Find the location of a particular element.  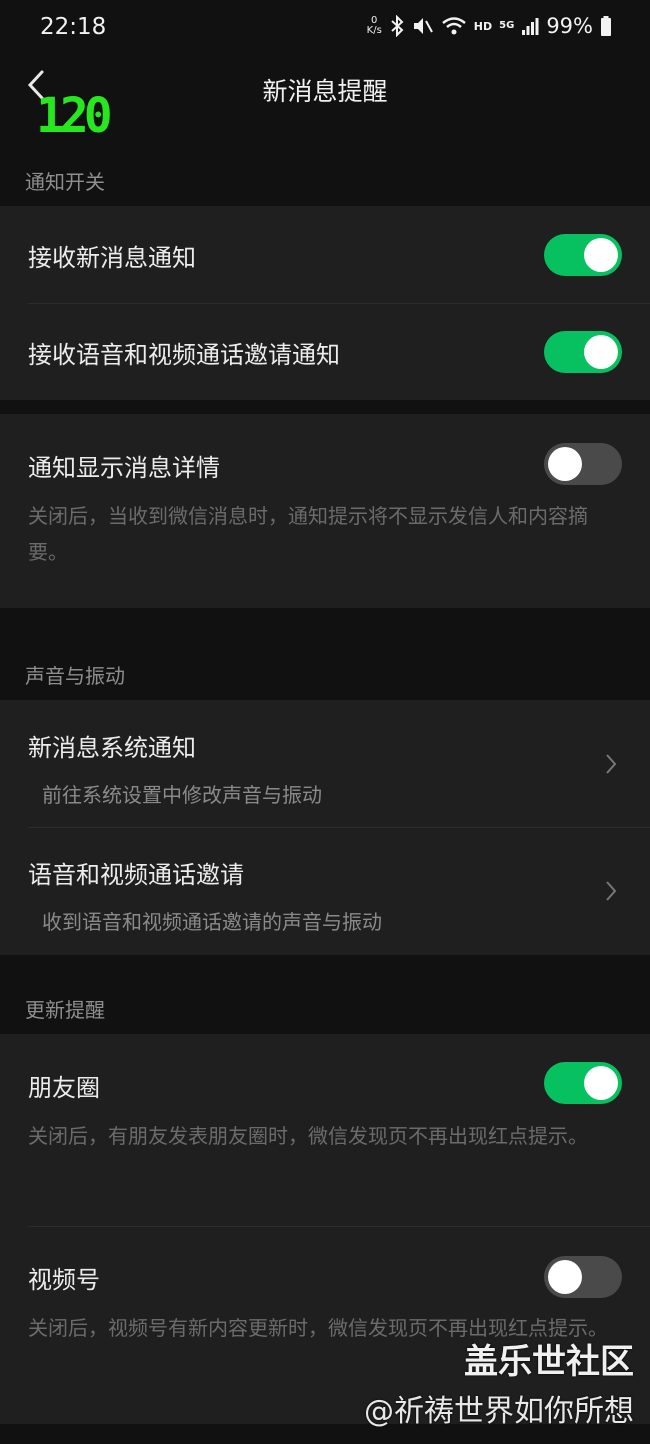

moments-label: 朋友圈 is located at coordinates (64, 1088).